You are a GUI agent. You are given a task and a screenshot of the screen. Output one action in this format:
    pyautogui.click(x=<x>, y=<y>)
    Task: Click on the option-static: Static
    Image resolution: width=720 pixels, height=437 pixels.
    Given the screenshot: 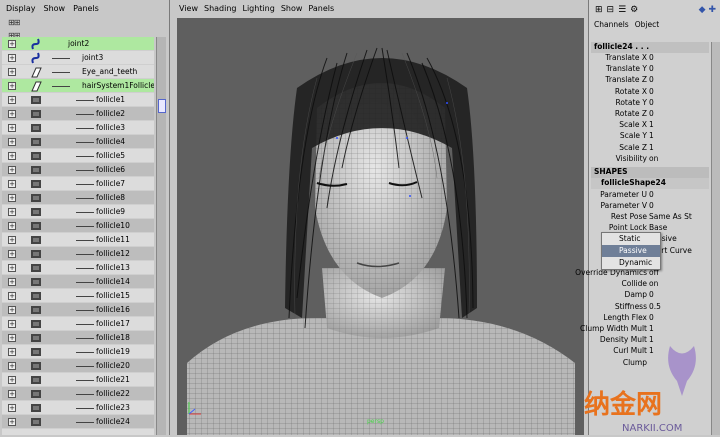 What is the action you would take?
    pyautogui.click(x=631, y=239)
    